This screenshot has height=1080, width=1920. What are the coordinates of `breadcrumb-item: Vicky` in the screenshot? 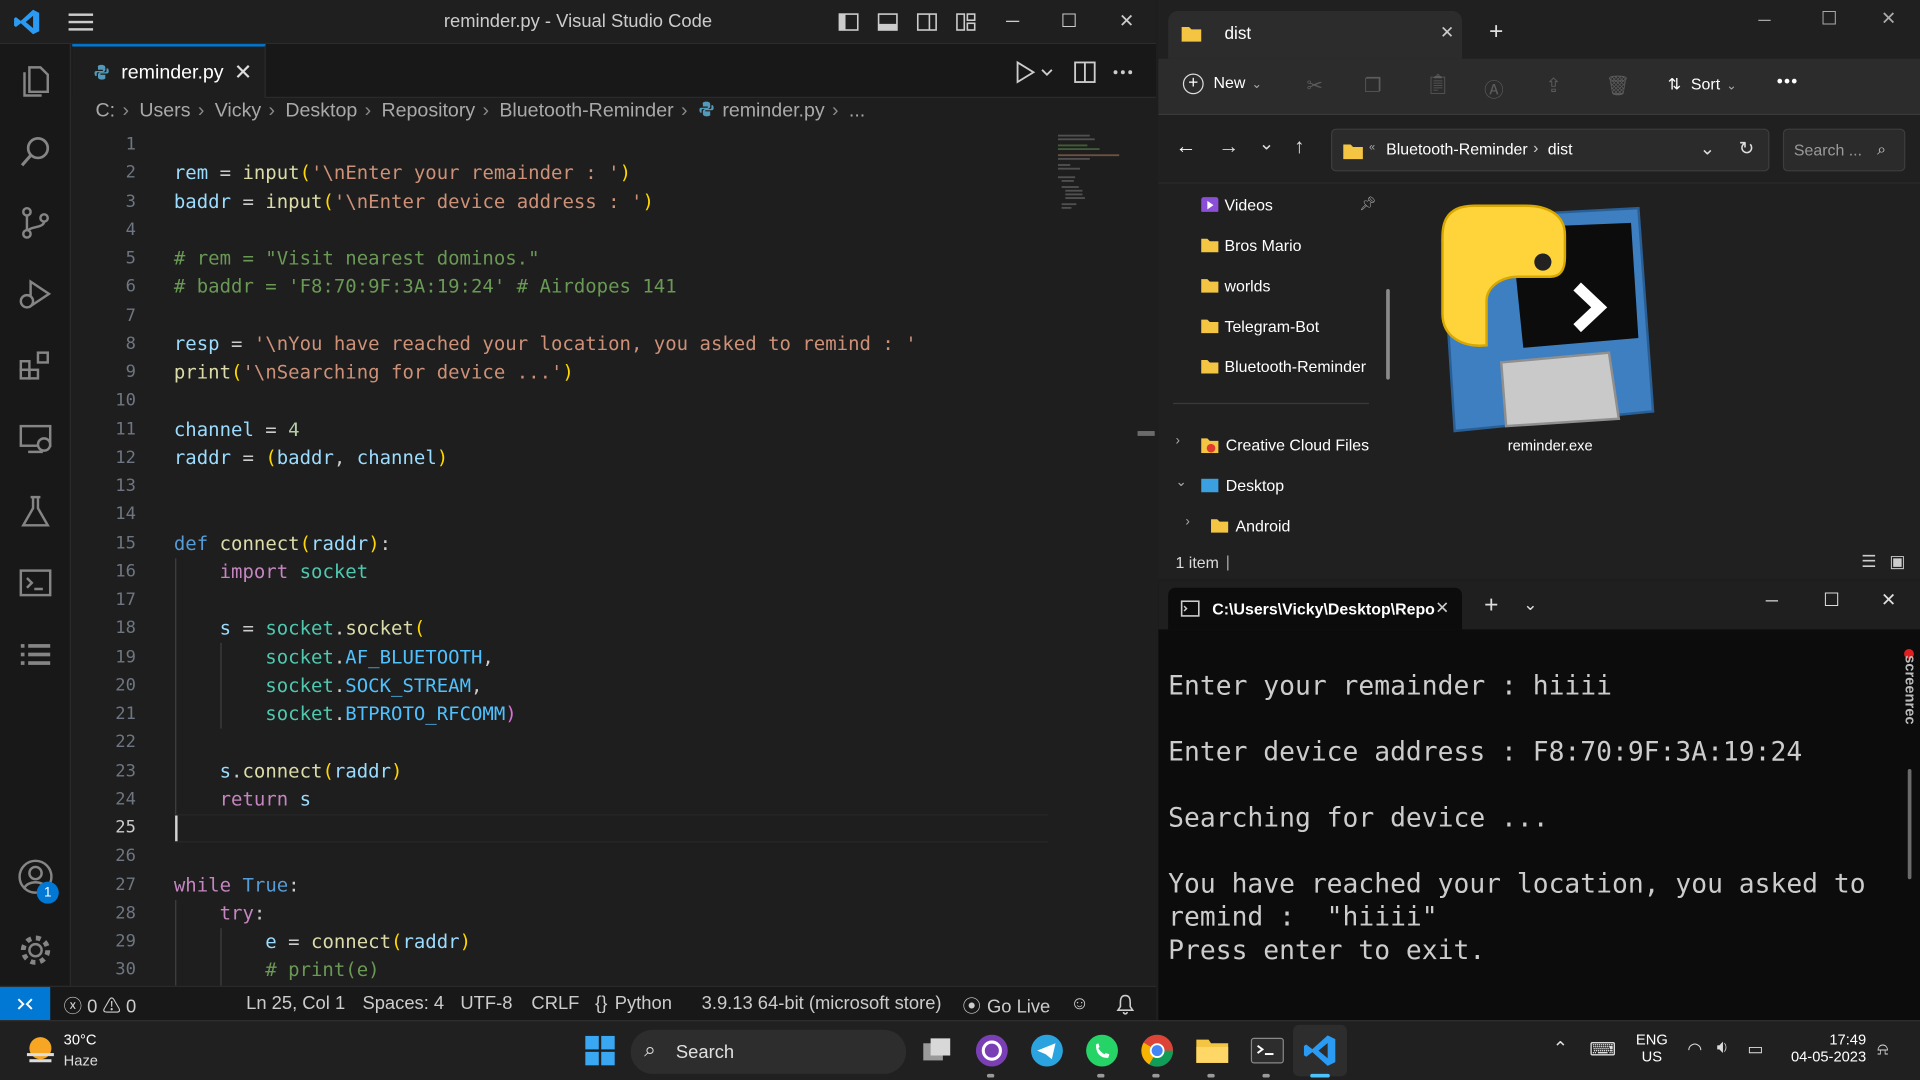 It's located at (238, 111).